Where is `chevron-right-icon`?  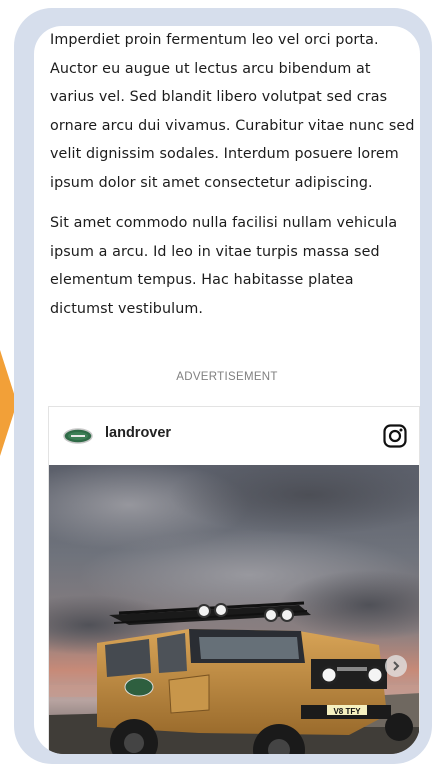
chevron-right-icon is located at coordinates (396, 666).